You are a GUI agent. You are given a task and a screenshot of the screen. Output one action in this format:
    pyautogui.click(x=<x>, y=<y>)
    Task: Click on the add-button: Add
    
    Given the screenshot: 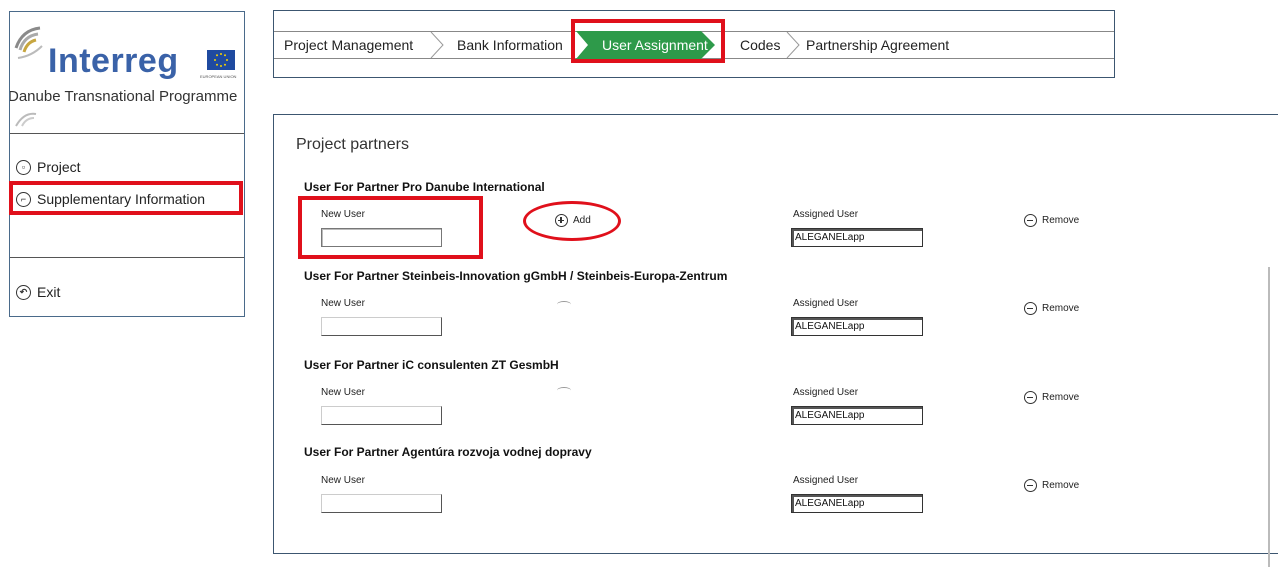 What is the action you would take?
    pyautogui.click(x=573, y=220)
    